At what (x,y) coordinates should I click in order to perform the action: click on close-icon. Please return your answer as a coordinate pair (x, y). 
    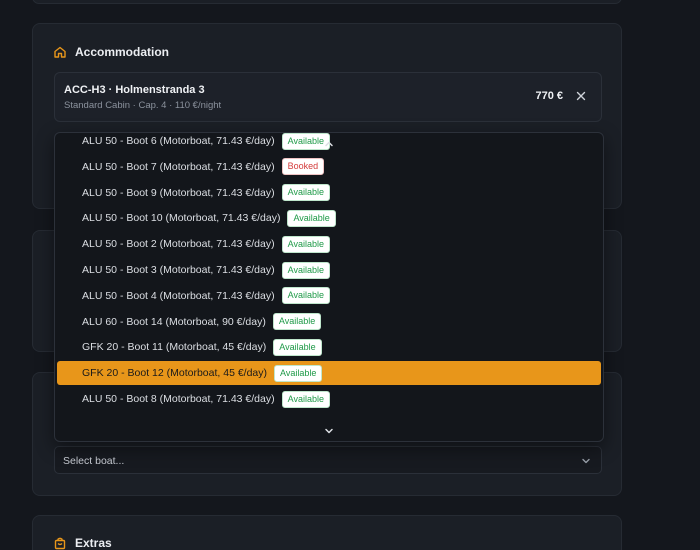
    Looking at the image, I should click on (581, 96).